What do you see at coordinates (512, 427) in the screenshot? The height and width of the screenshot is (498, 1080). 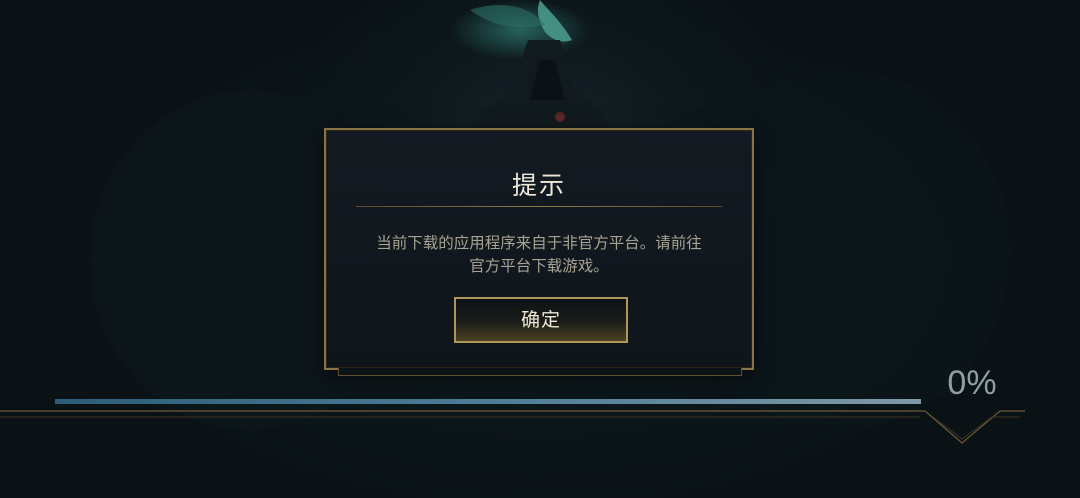 I see `bottom-frame-ornament` at bounding box center [512, 427].